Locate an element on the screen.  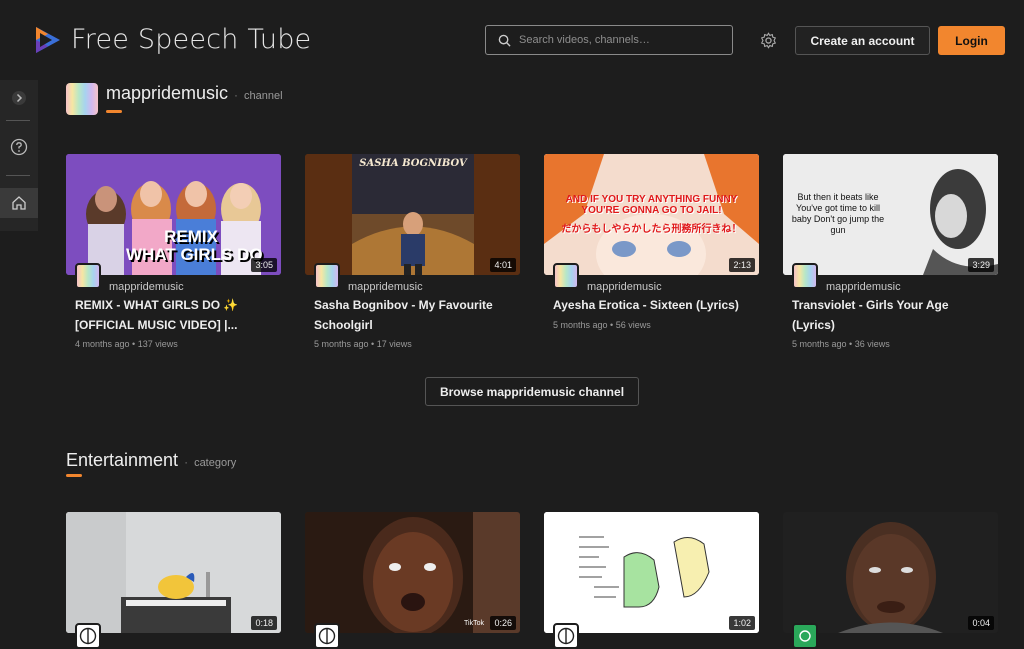
video-duration: 0:18 is located at coordinates (264, 623).